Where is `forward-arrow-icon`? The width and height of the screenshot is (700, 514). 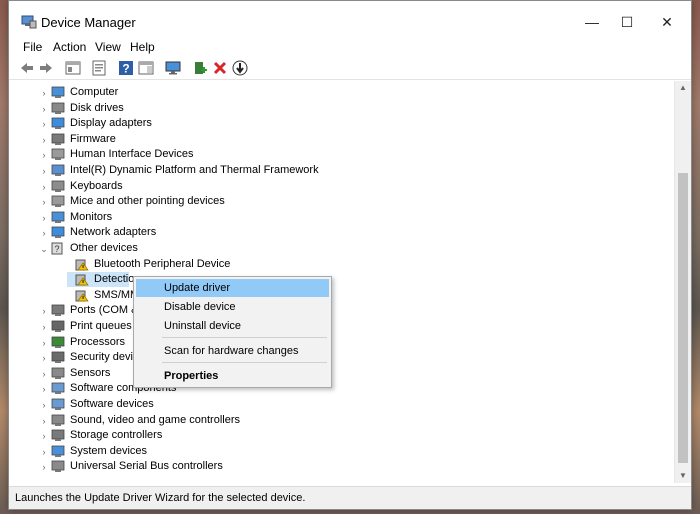
forward-arrow-icon is located at coordinates (46, 68).